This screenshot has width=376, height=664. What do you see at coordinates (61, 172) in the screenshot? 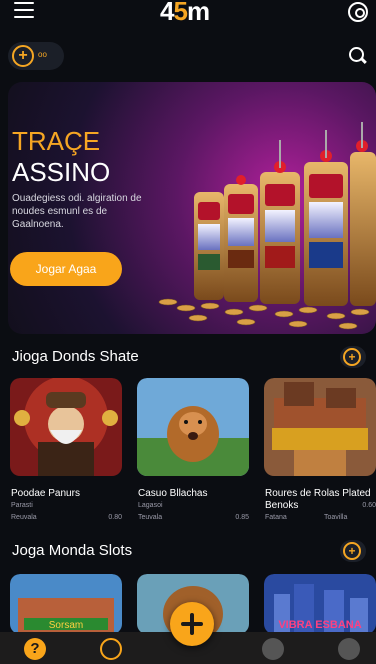
I see `hero-subtitle: ASSINO` at bounding box center [61, 172].